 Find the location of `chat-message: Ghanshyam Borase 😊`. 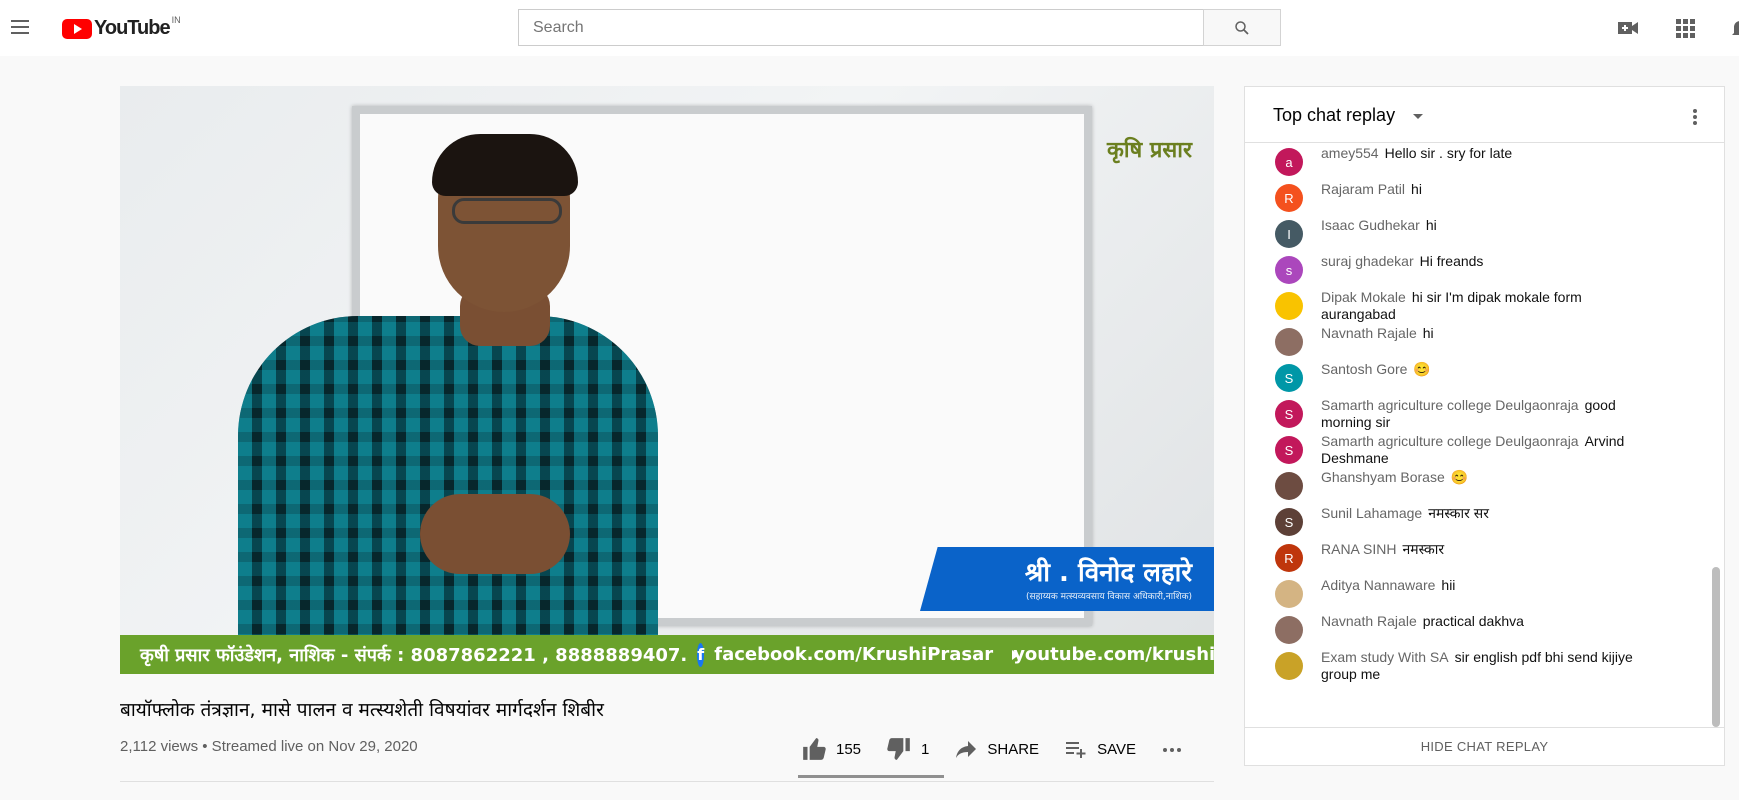

chat-message: Ghanshyam Borase 😊 is located at coordinates (1484, 487).